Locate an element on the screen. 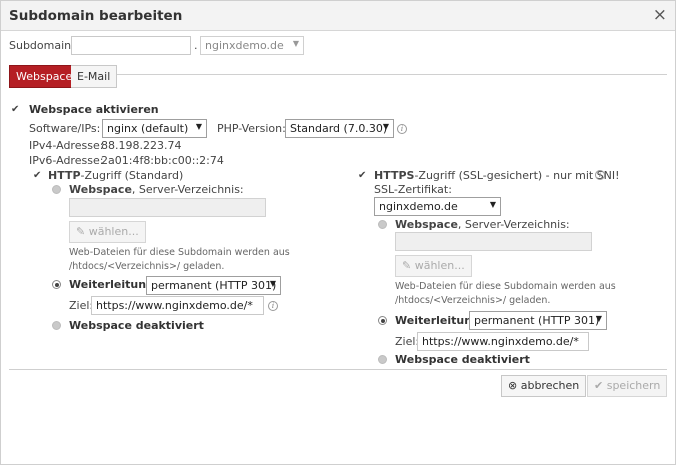 This screenshot has height=465, width=676. https-webspace-rest: , Server-Verzeichnis: is located at coordinates (513, 224).